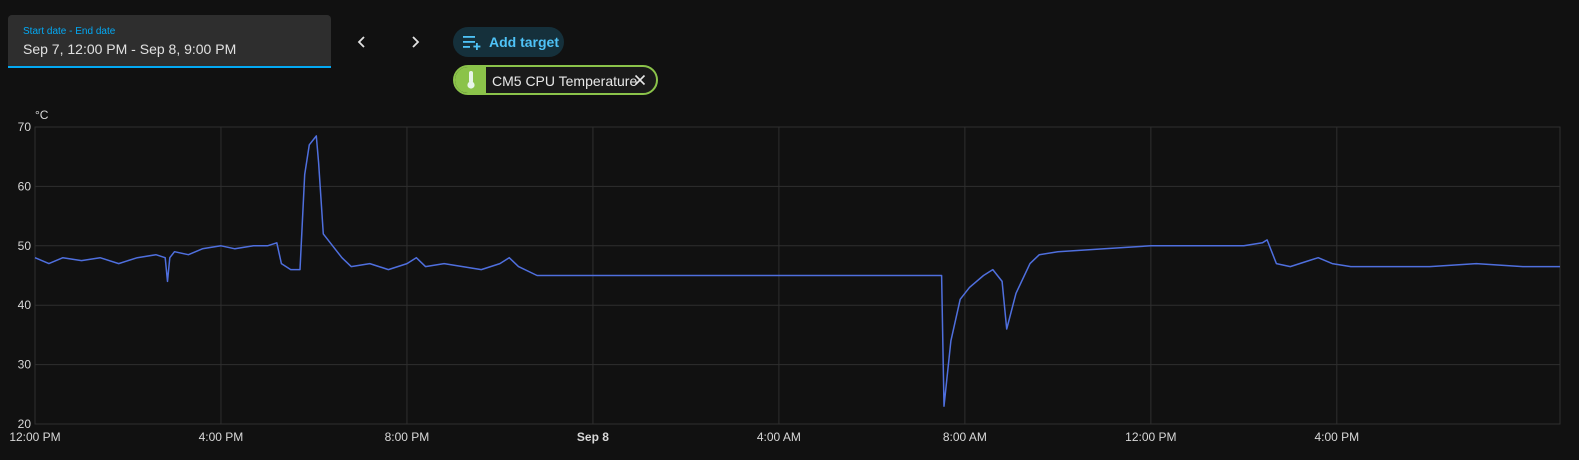 The width and height of the screenshot is (1579, 460). I want to click on x-tick-label: 4:00 AM, so click(779, 437).